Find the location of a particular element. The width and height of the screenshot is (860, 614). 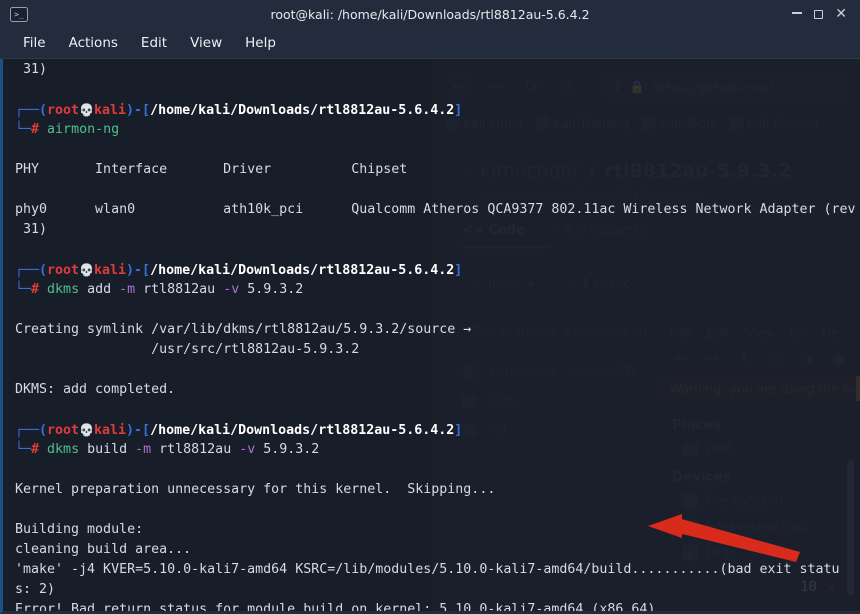

menu-view: View is located at coordinates (206, 43).